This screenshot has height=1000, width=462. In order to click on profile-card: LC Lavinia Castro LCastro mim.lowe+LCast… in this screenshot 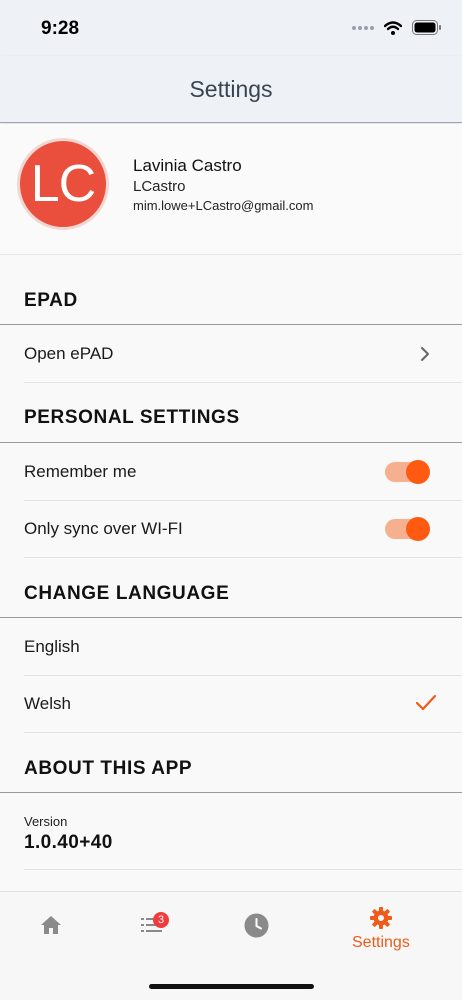, I will do `click(231, 189)`.